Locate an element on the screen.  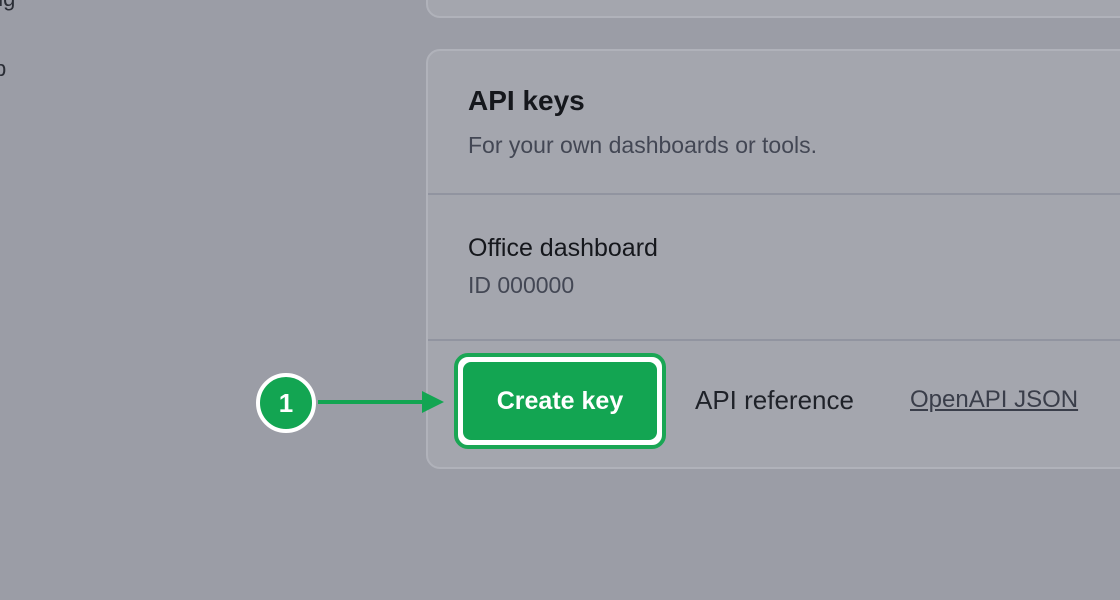
sidebar-item-partial: p is located at coordinates (3, 69).